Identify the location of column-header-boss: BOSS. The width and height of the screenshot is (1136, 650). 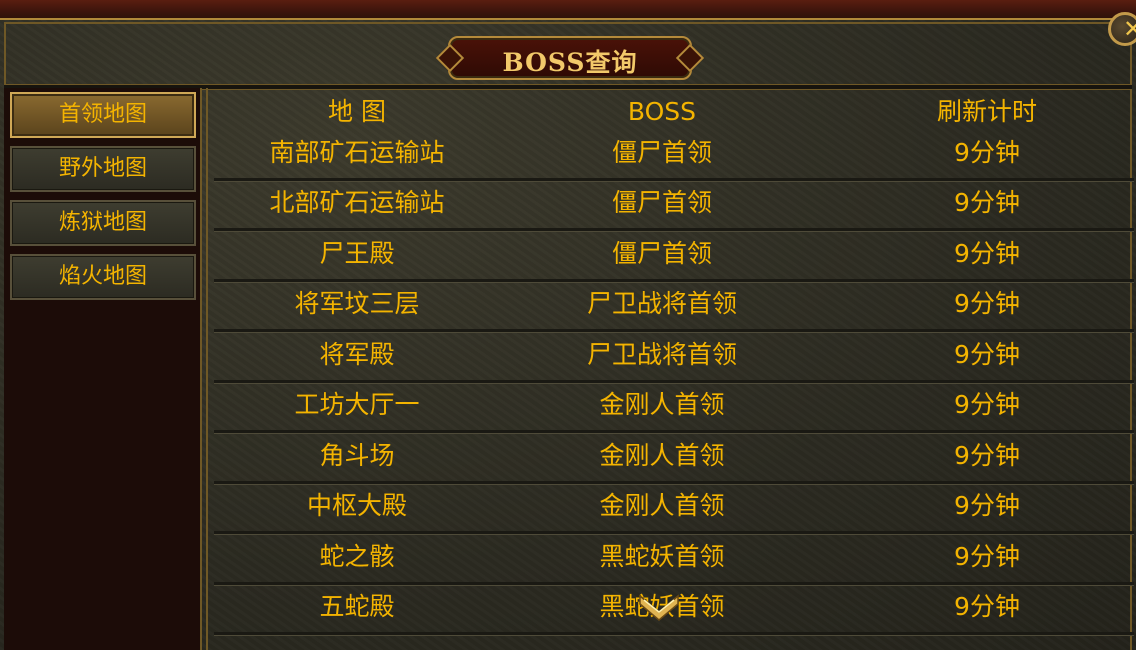
(662, 111).